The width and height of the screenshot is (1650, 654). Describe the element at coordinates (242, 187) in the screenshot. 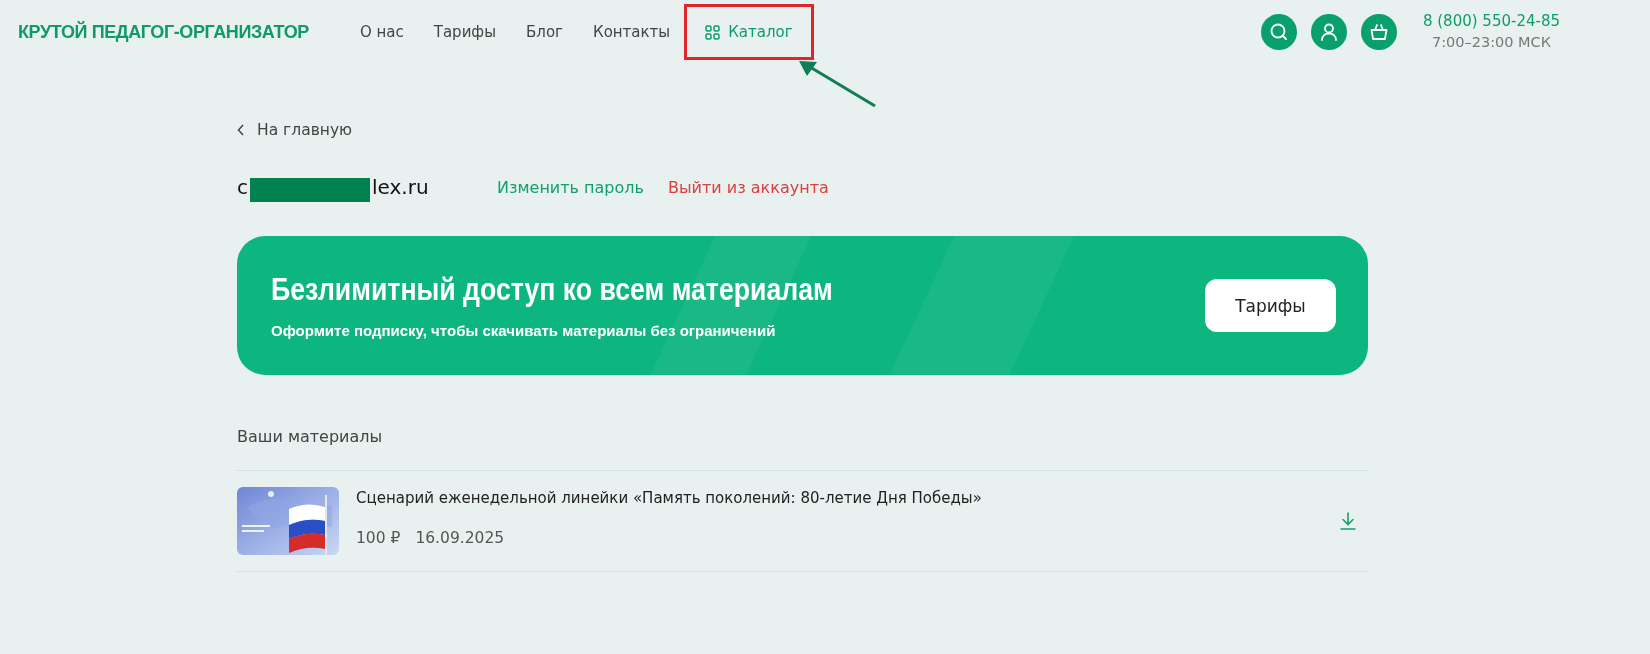

I see `email-text: c` at that location.